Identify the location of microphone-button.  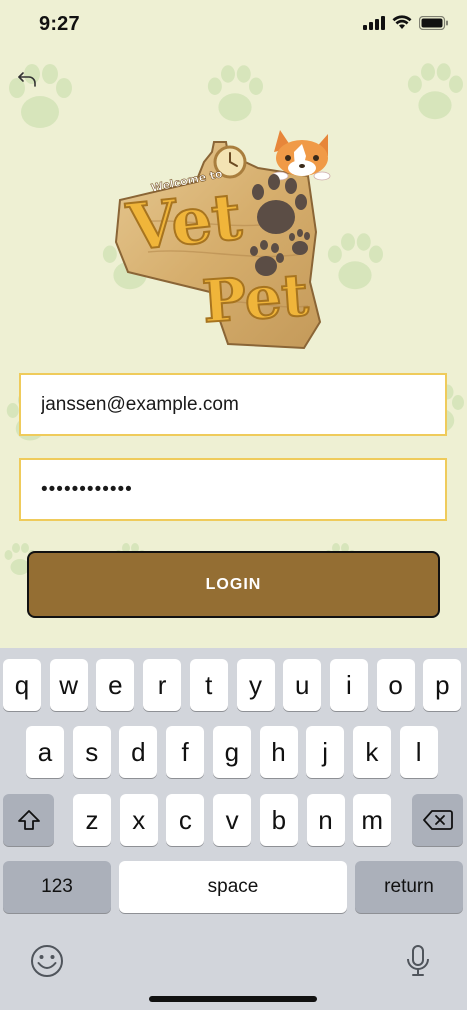
(418, 963).